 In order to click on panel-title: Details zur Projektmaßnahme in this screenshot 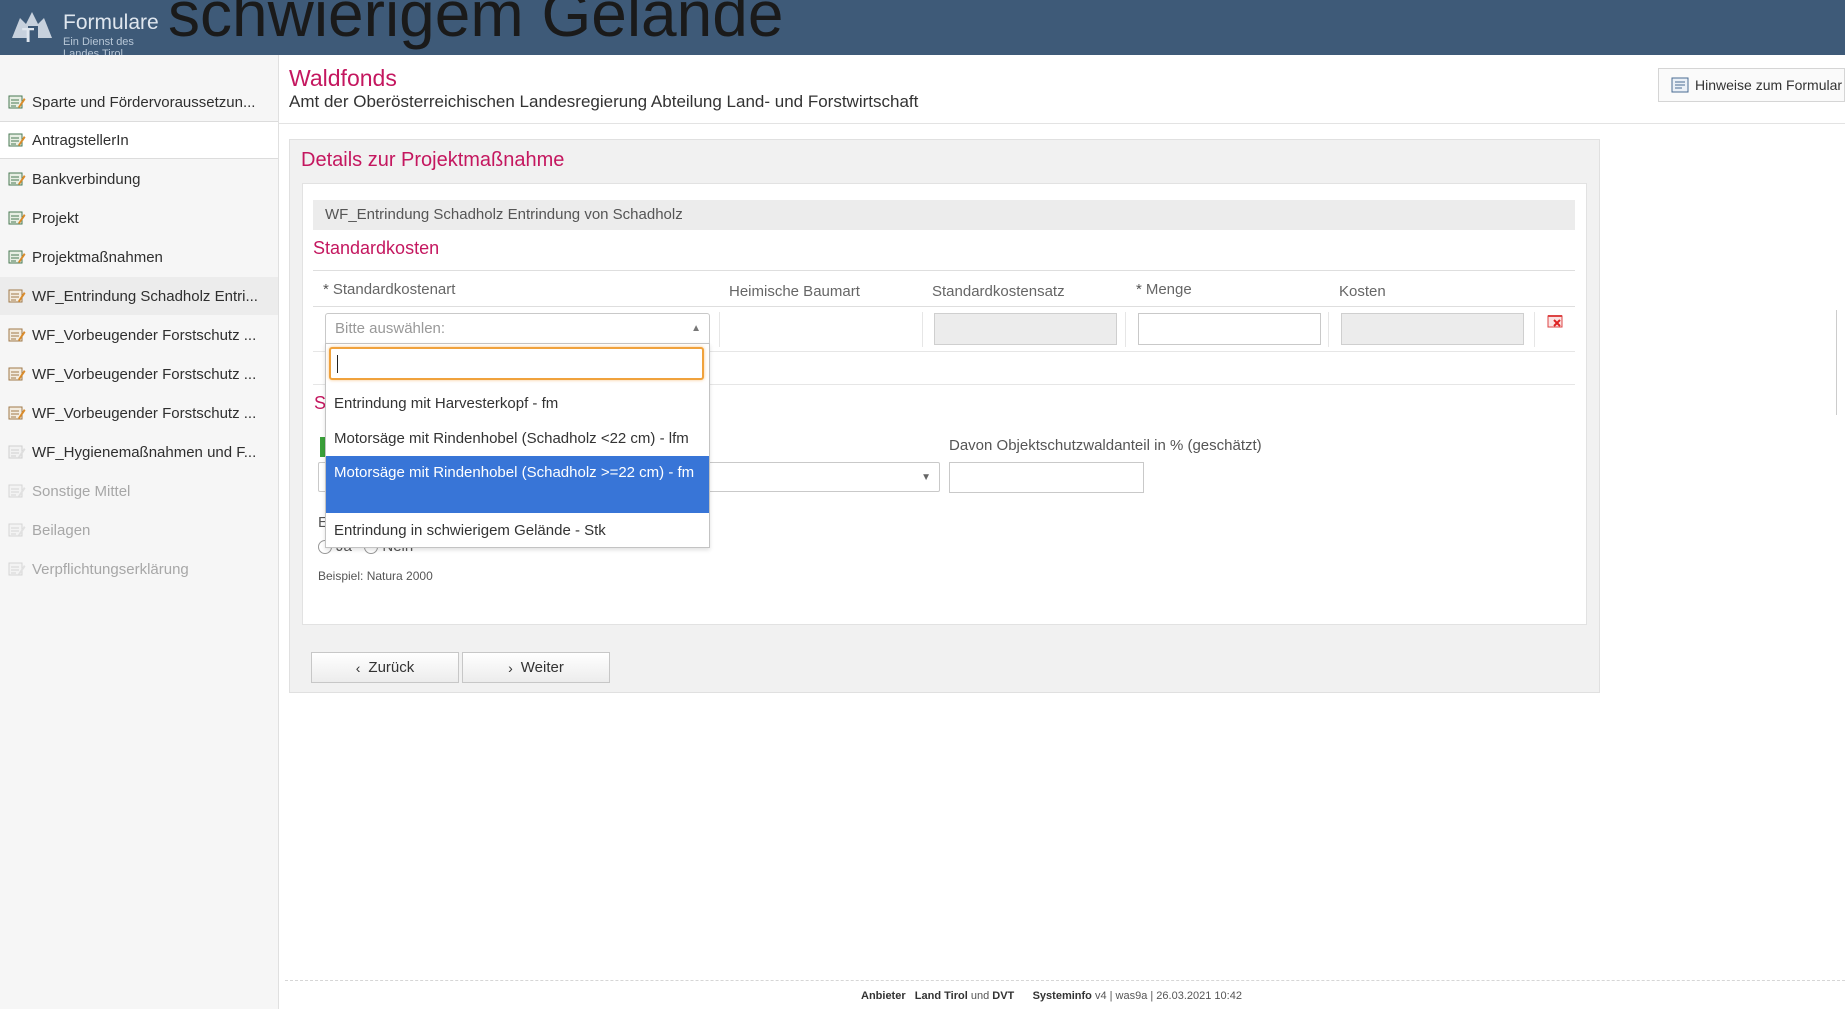, I will do `click(433, 160)`.